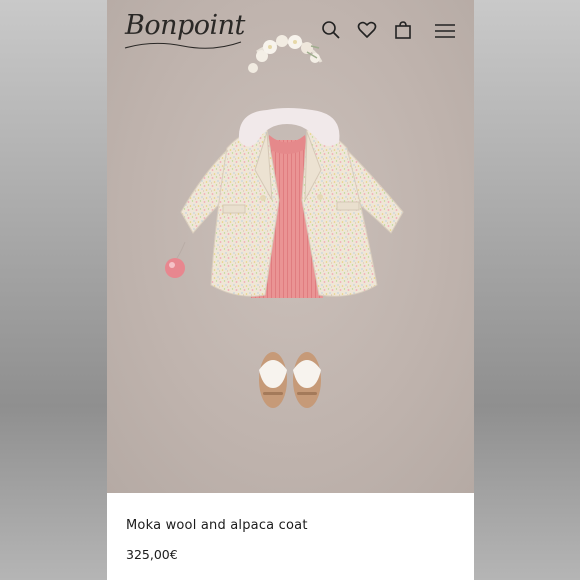 The width and height of the screenshot is (580, 580). I want to click on site-header: Bonpoint, so click(290, 30).